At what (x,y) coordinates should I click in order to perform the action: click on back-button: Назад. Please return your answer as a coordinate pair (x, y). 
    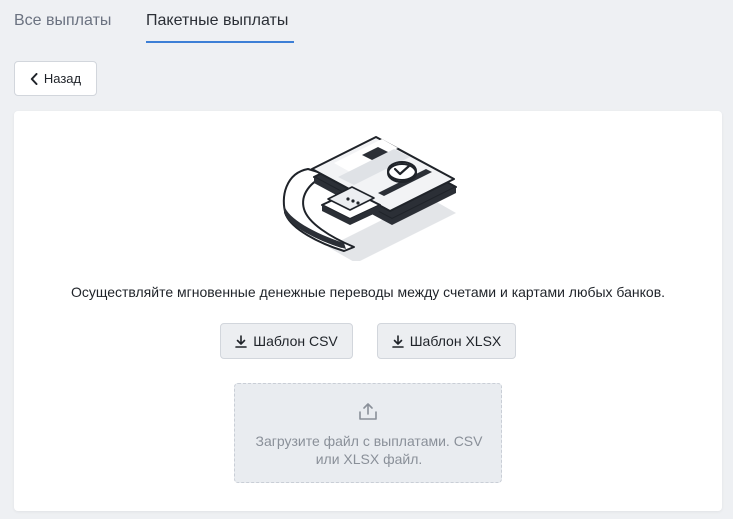
    Looking at the image, I should click on (55, 78).